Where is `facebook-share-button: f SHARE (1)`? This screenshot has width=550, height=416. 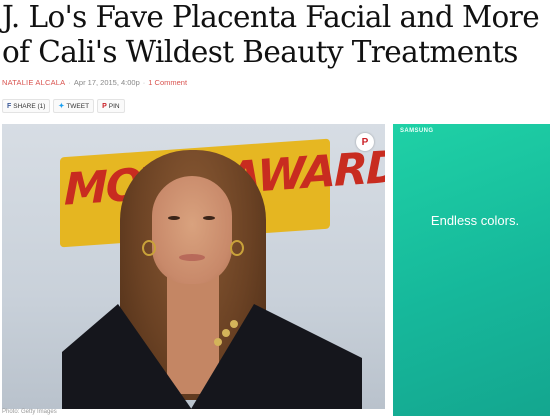 facebook-share-button: f SHARE (1) is located at coordinates (26, 106).